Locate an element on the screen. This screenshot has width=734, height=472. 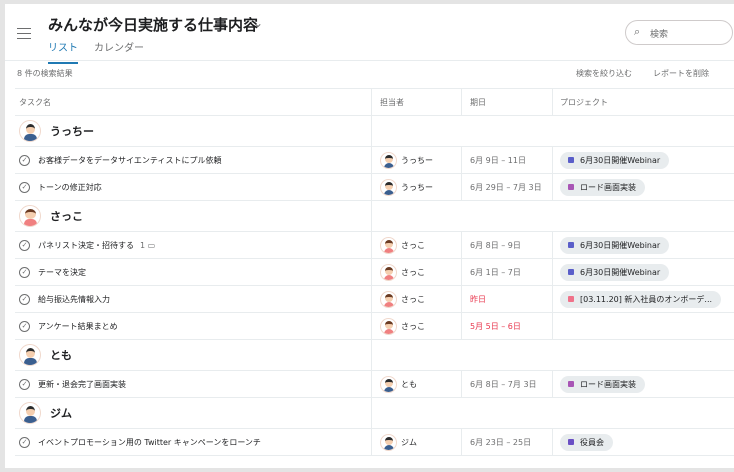
group-name: うっちー is located at coordinates (72, 131).